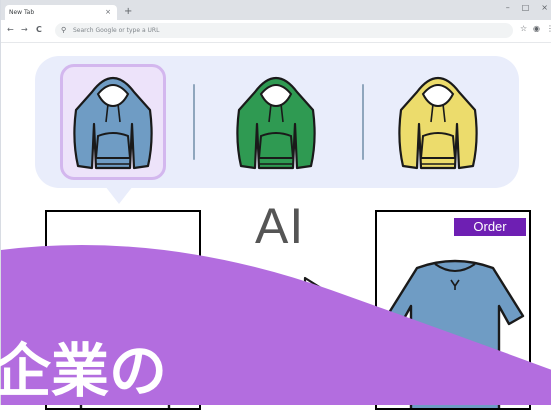  I want to click on yellow-hoodie-icon, so click(438, 123).